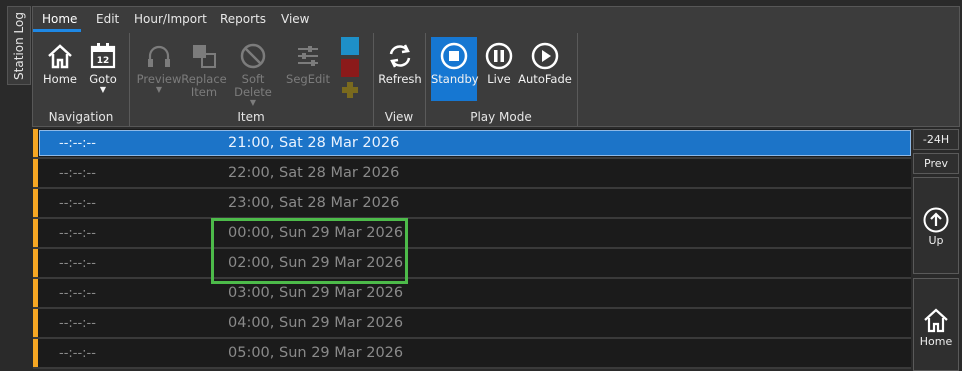 The image size is (962, 371). I want to click on highlight-box, so click(309, 251).